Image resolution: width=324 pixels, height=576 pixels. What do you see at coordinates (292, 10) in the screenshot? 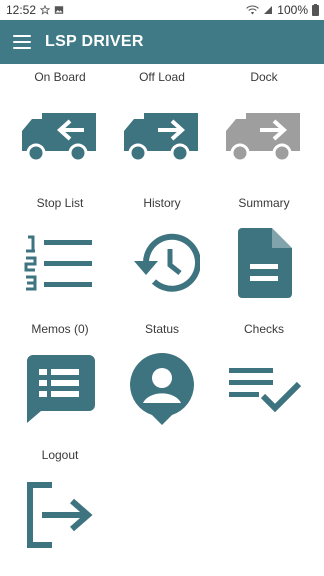
I see `battery-text: 100%` at bounding box center [292, 10].